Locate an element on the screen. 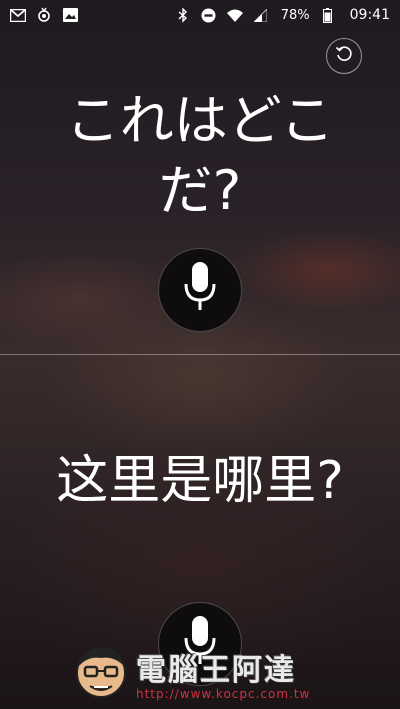 The width and height of the screenshot is (400, 709). dnd-icon is located at coordinates (209, 15).